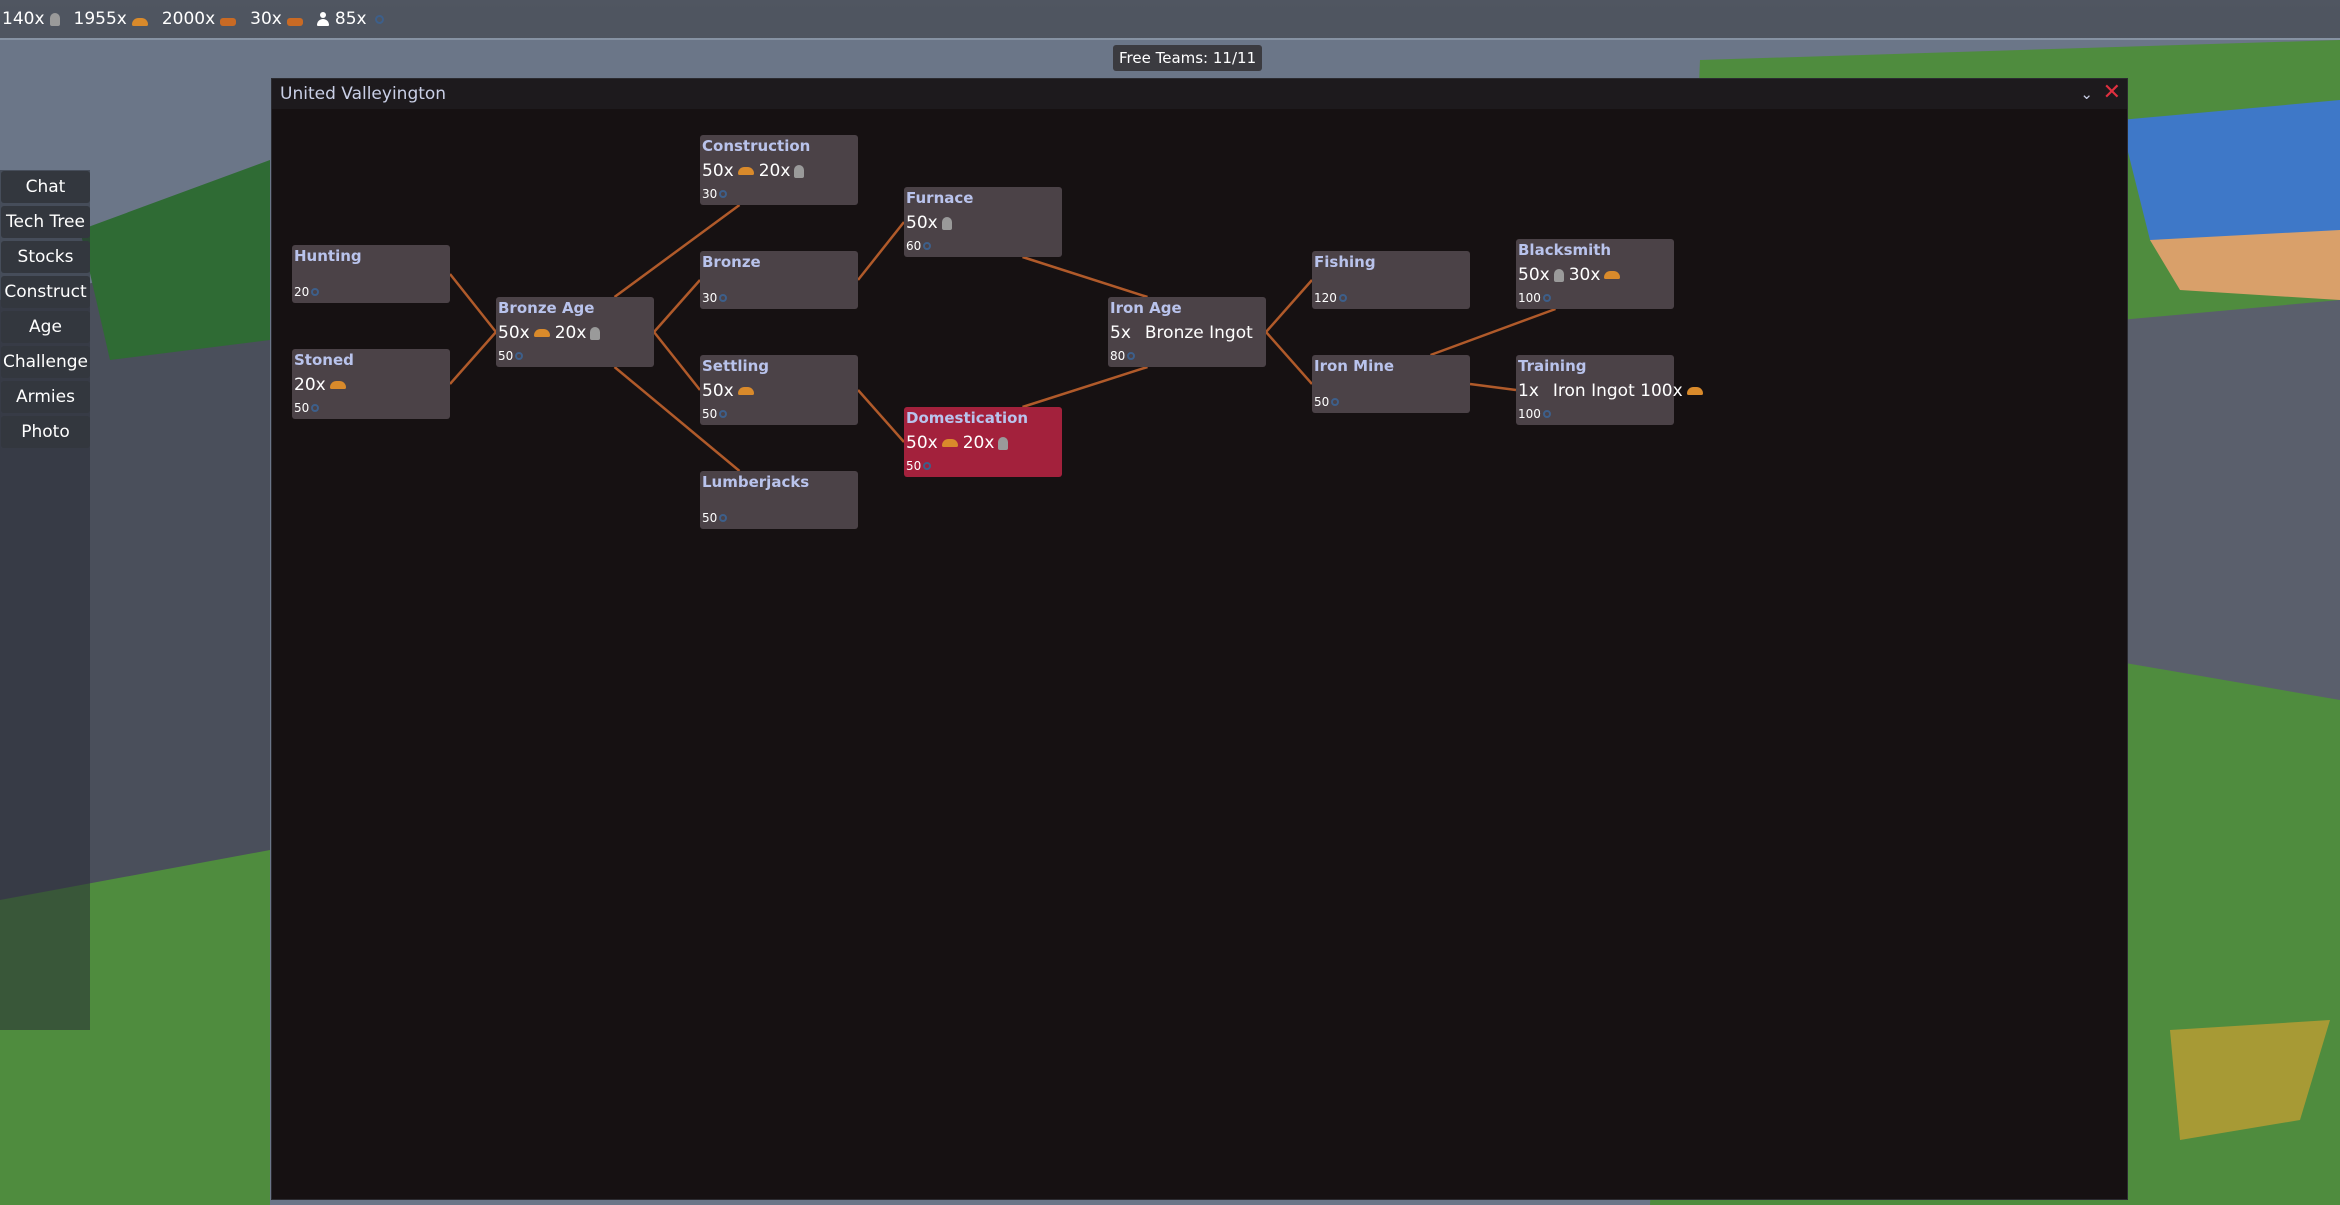 Image resolution: width=2340 pixels, height=1205 pixels. Describe the element at coordinates (710, 298) in the screenshot. I see `research-points: 30` at that location.